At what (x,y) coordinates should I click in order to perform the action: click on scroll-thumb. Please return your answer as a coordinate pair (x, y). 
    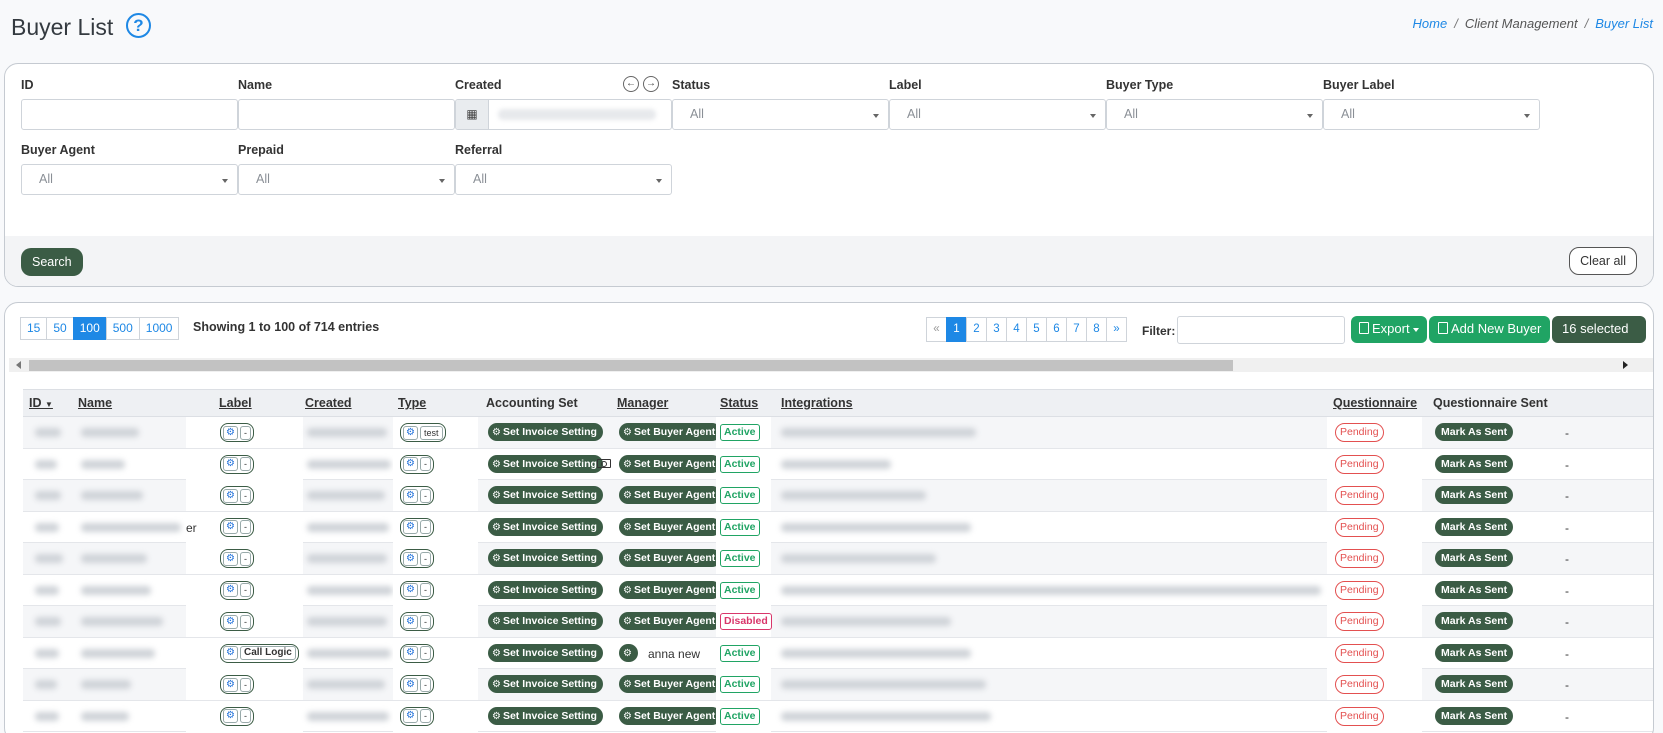
    Looking at the image, I should click on (631, 365).